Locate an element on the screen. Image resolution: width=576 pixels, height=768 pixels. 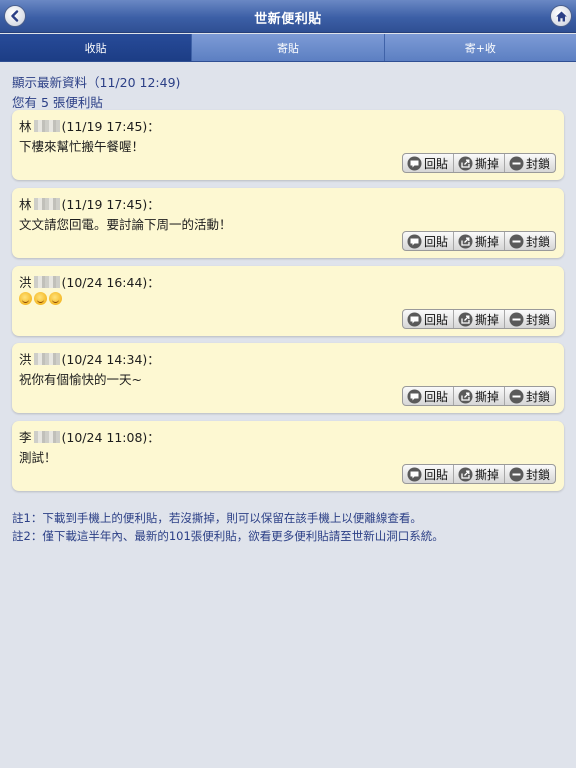
note-header: 洪 (10/24 14:34)： is located at coordinates (89, 358).